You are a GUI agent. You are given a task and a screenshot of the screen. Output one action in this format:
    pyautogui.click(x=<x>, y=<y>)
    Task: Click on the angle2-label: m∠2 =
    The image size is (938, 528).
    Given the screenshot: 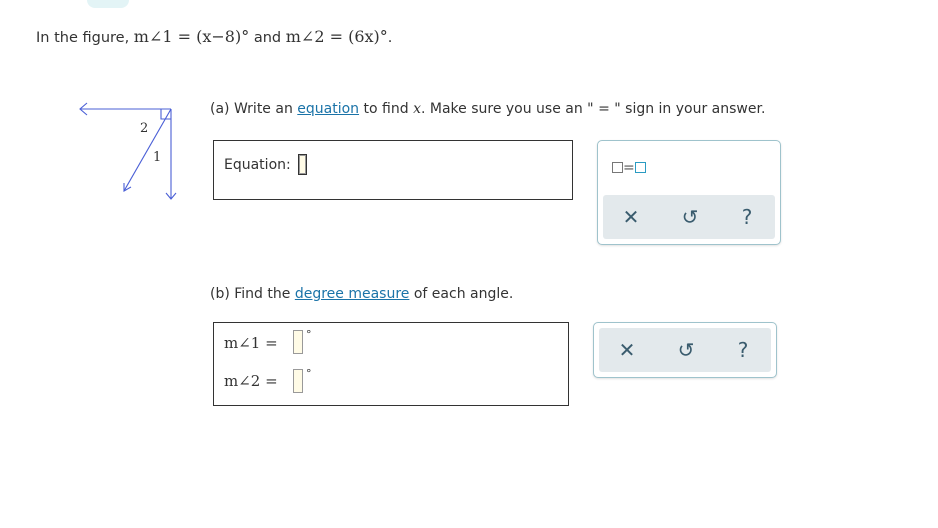 What is the action you would take?
    pyautogui.click(x=251, y=381)
    